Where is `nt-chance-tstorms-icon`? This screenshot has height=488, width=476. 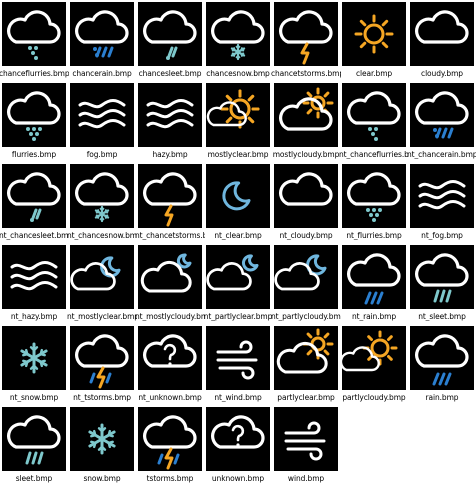
nt-chance-tstorms-icon is located at coordinates (170, 196).